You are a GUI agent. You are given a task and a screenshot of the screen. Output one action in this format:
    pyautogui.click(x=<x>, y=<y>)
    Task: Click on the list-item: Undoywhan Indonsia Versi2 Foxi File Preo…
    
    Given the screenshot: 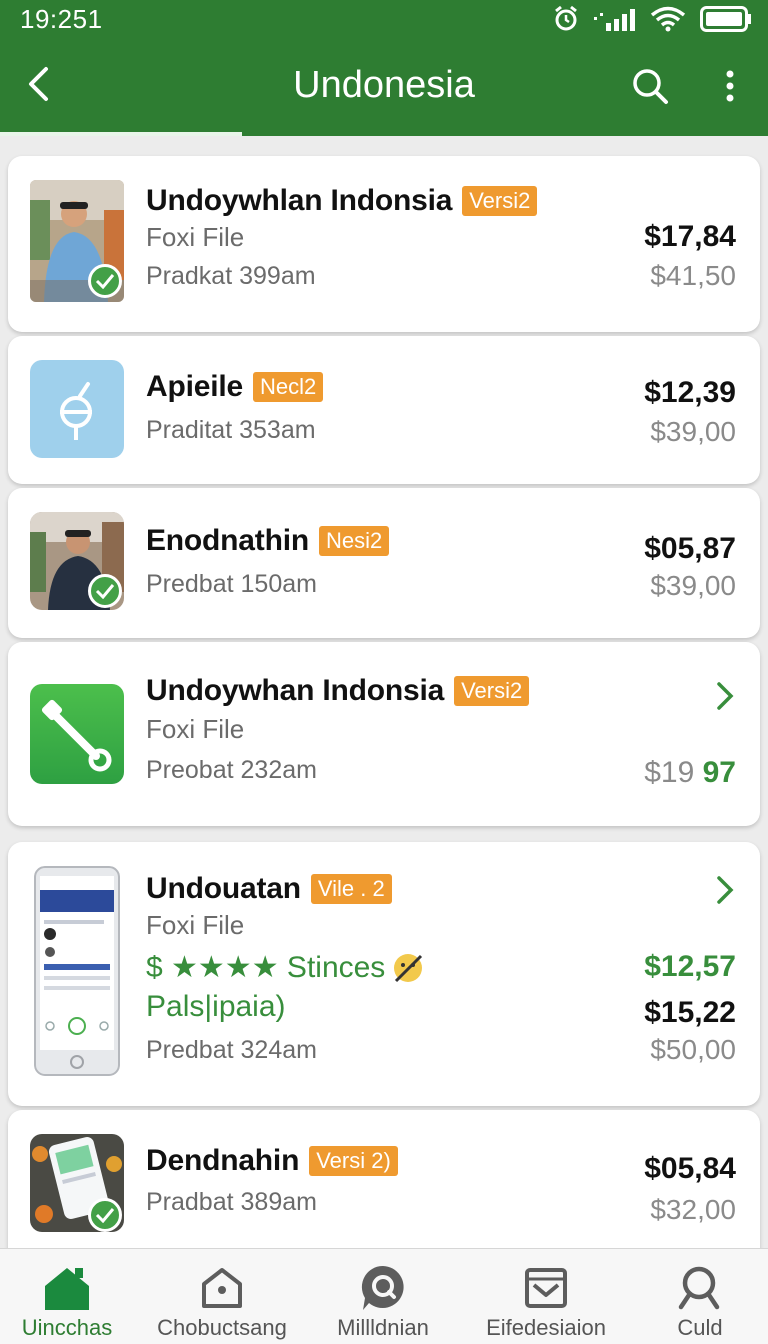 What is the action you would take?
    pyautogui.click(x=384, y=734)
    